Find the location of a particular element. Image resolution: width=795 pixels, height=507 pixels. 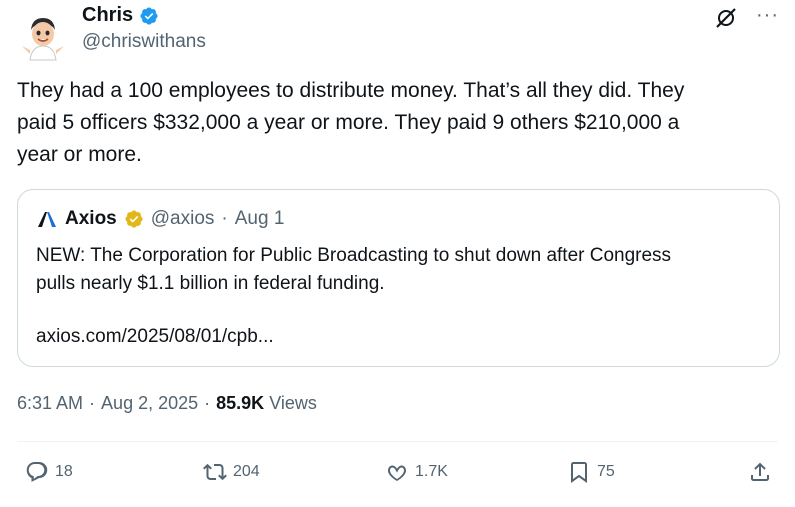

like-count: 1.7K is located at coordinates (431, 471).